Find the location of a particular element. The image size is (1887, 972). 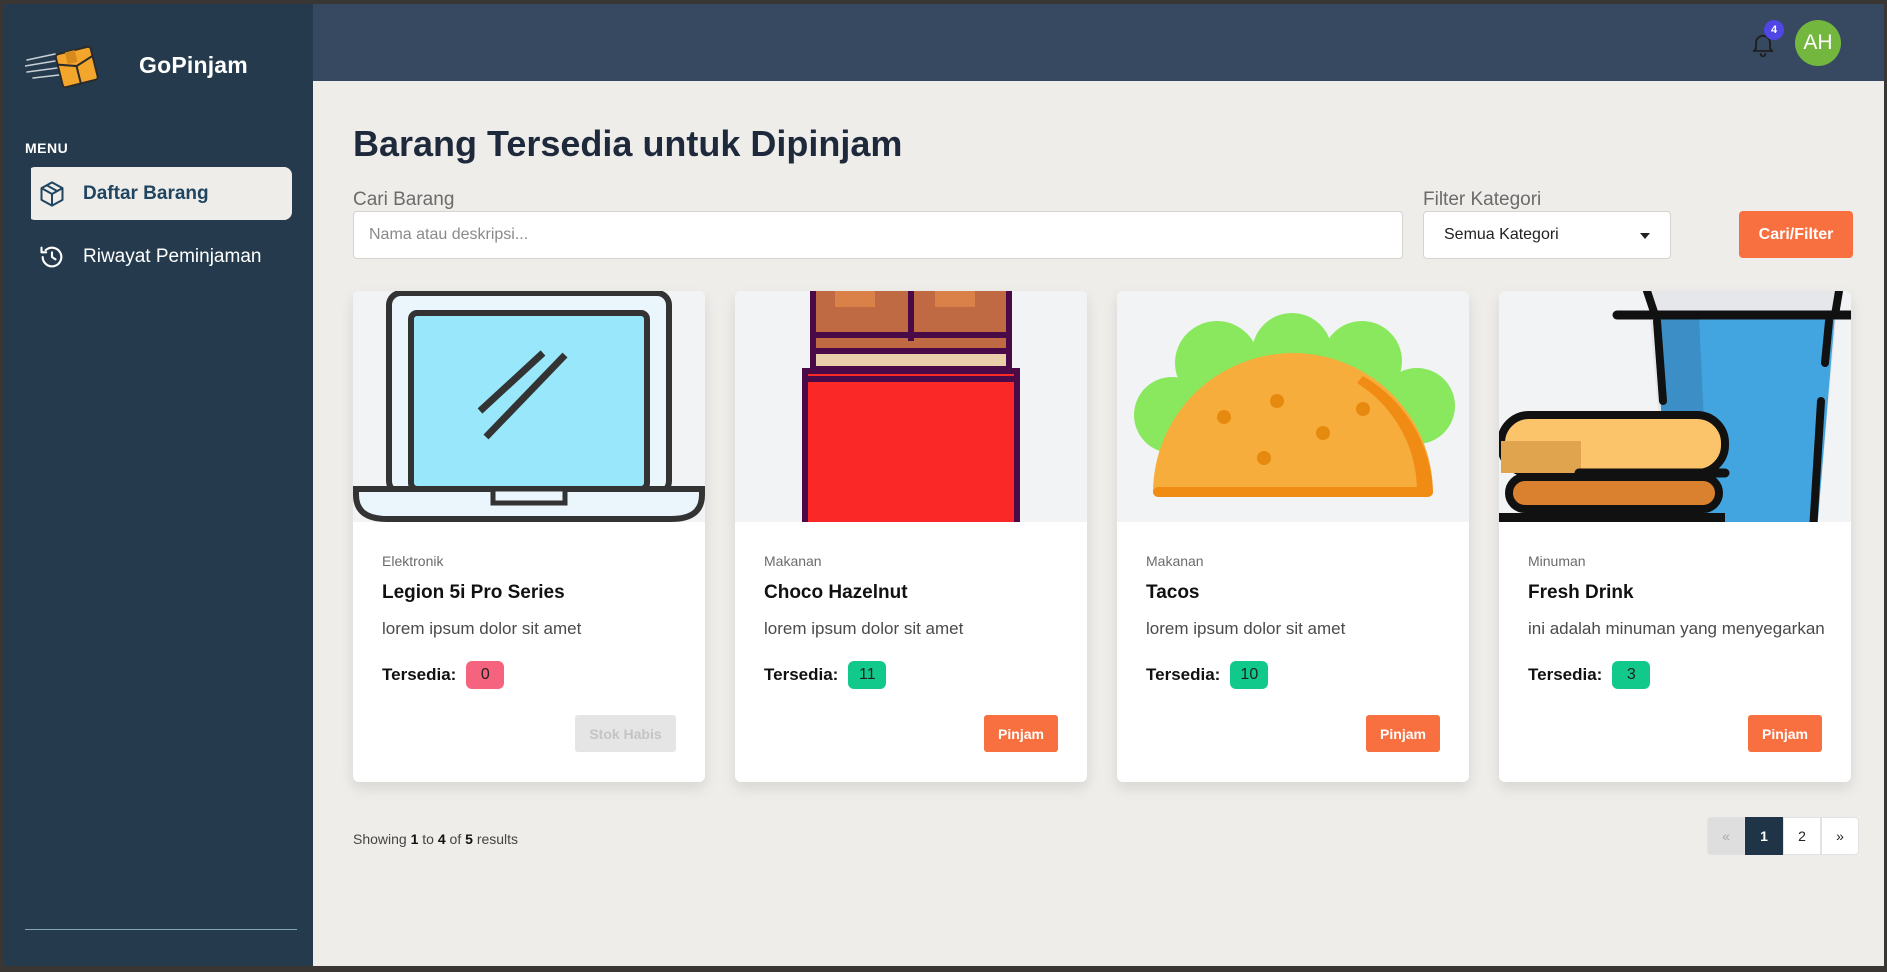

showing-from: 1 is located at coordinates (414, 839).